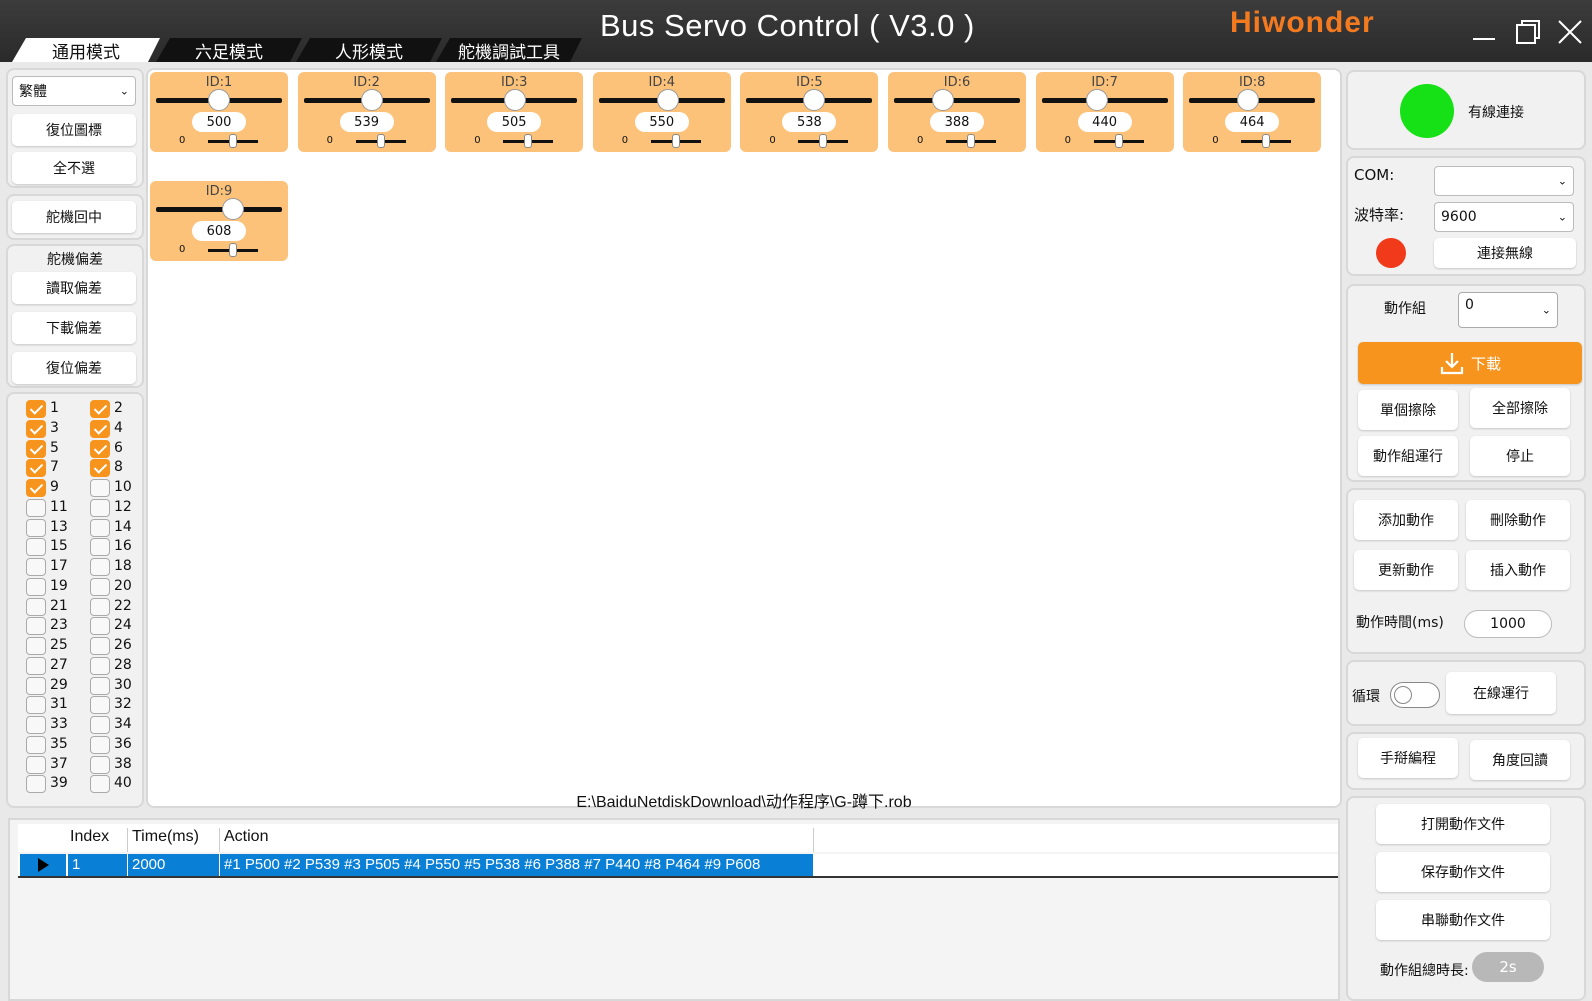  I want to click on insert-action-button: 插入動作, so click(1518, 570).